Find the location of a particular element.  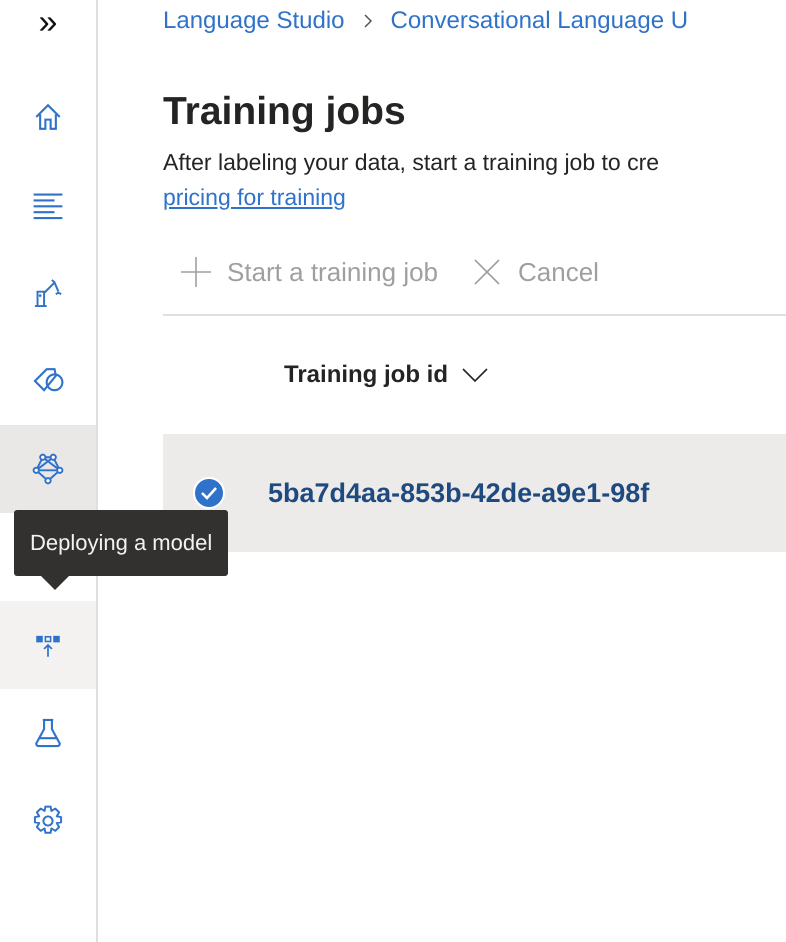

row-checkbox is located at coordinates (209, 493).